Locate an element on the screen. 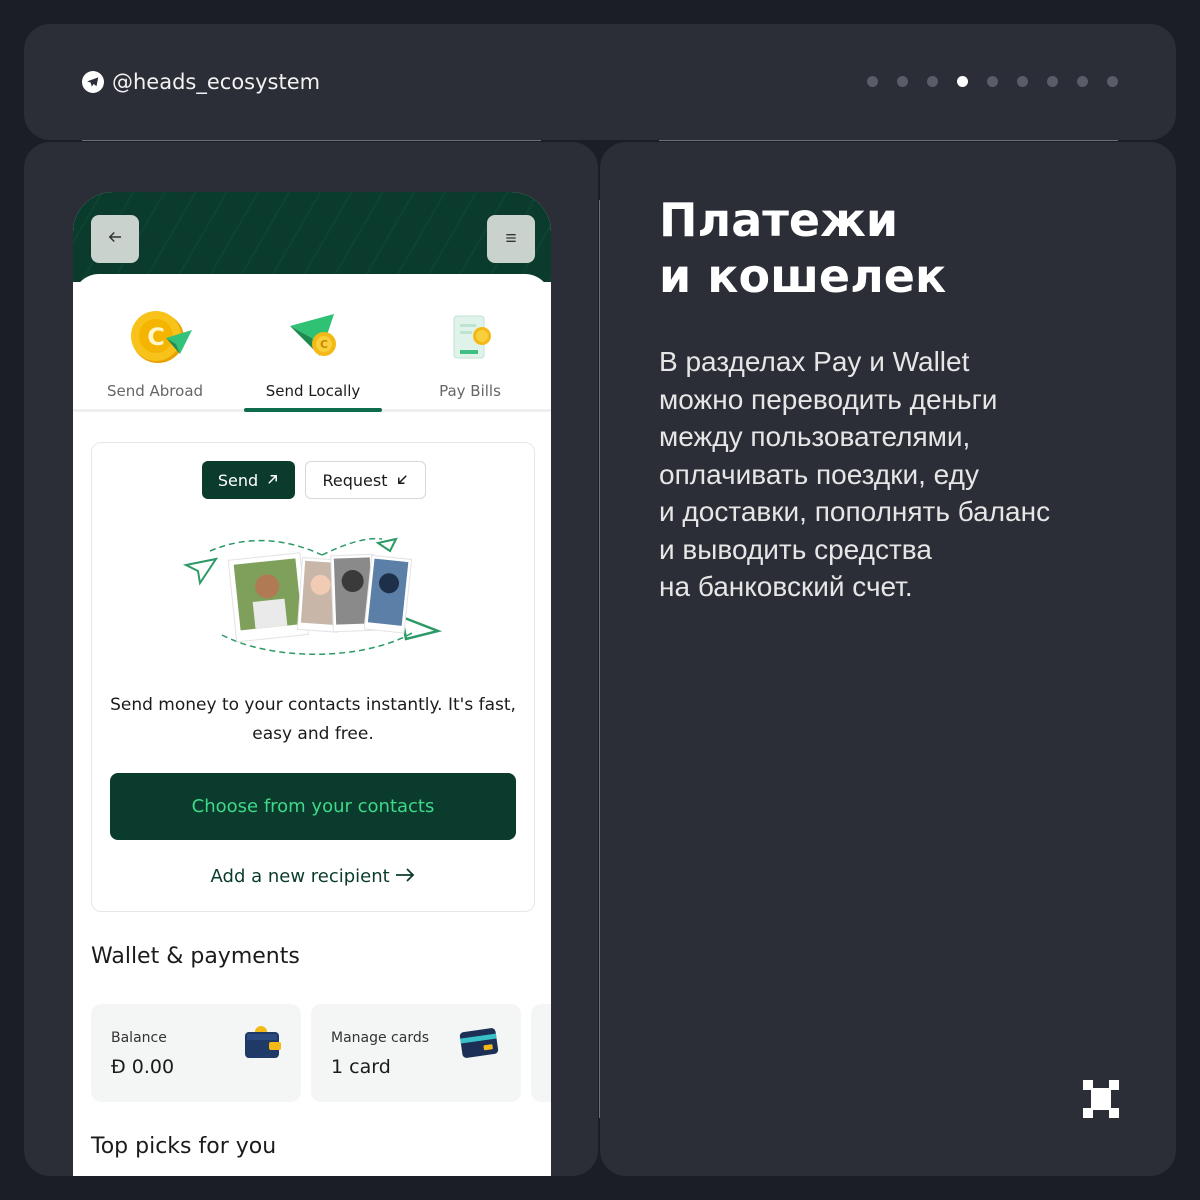 The image size is (1200, 1200). tab-pay-bills-label: Pay Bills is located at coordinates (470, 391).